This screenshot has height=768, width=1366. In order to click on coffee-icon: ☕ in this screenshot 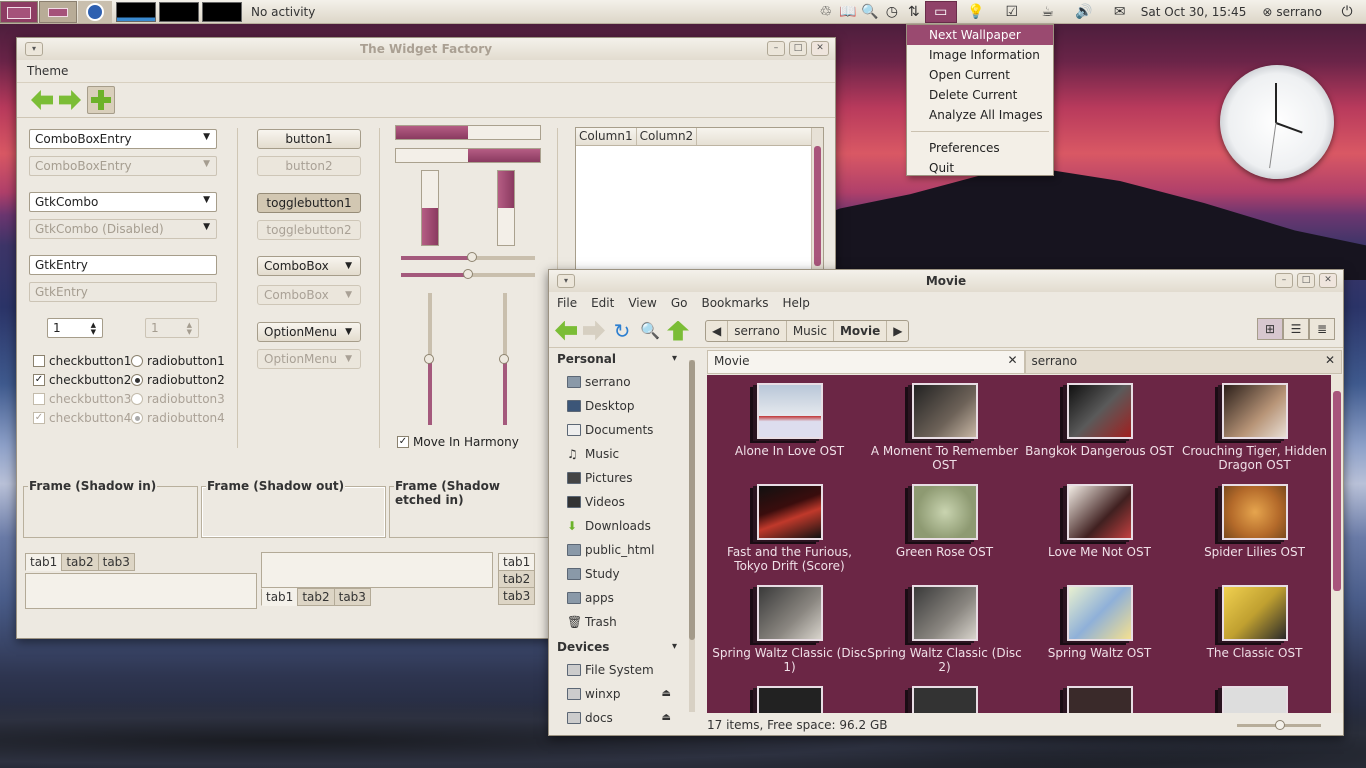, I will do `click(1048, 12)`.